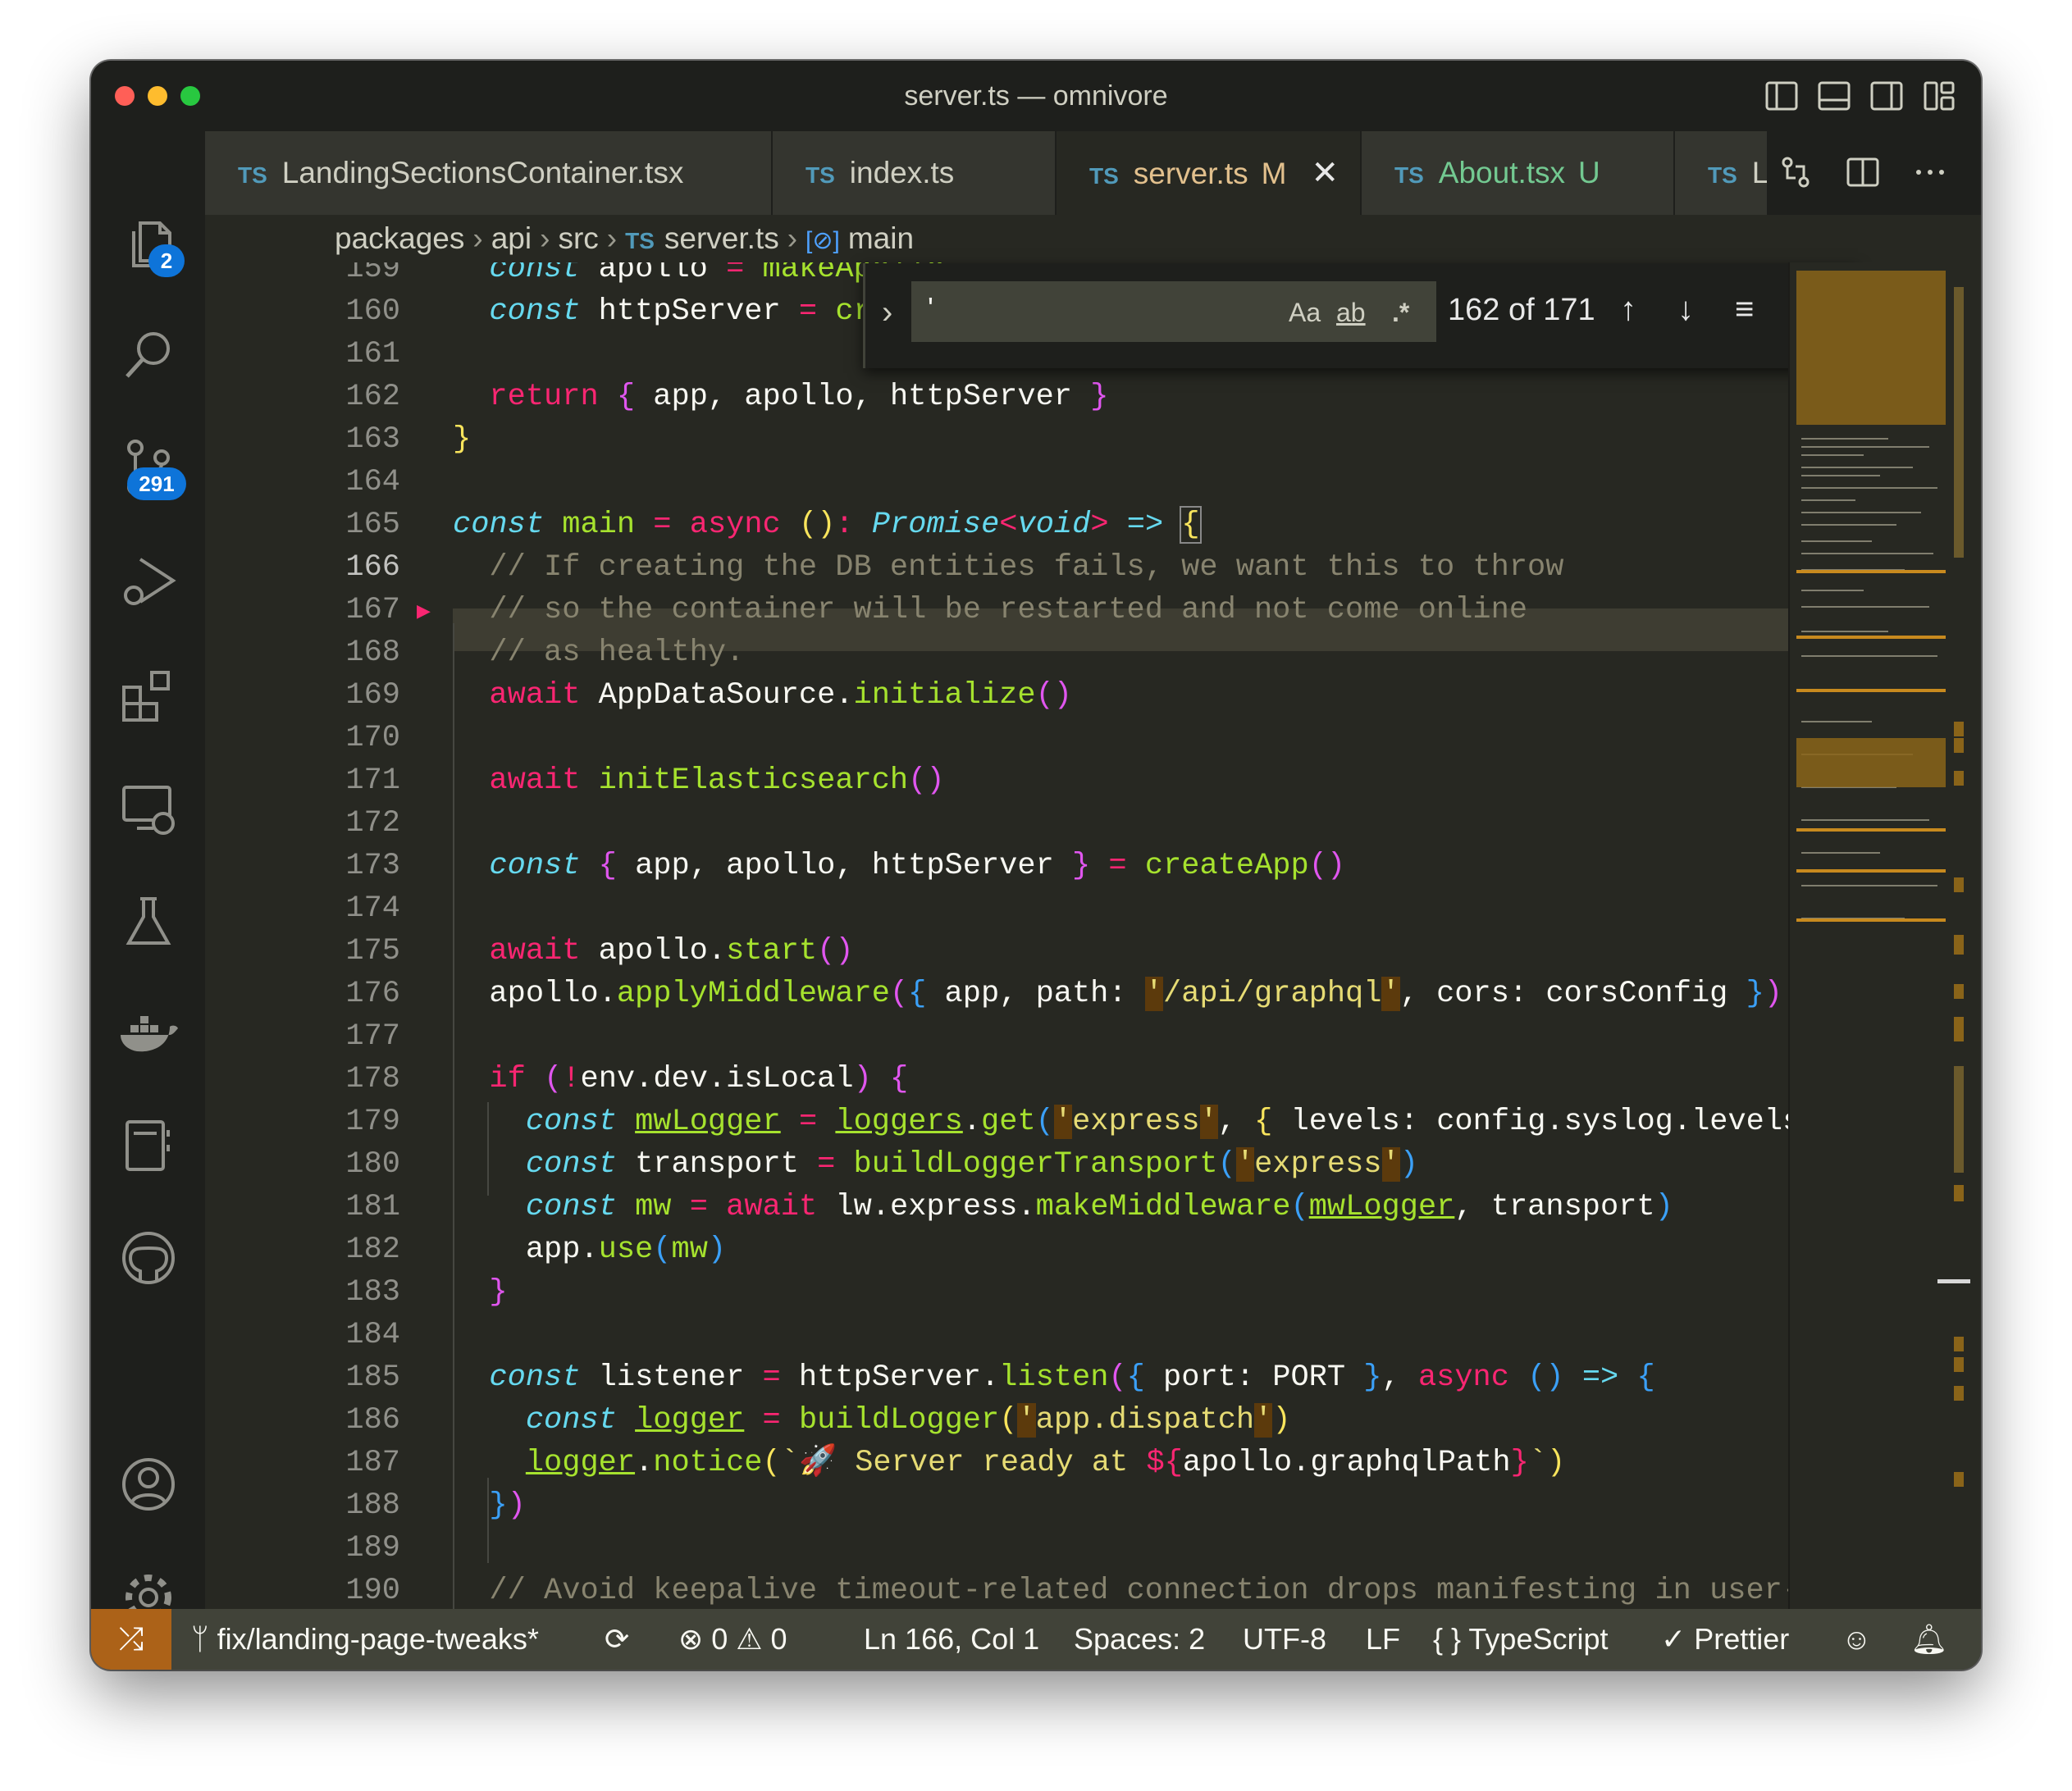  What do you see at coordinates (996, 823) in the screenshot?
I see `code-line: 172` at bounding box center [996, 823].